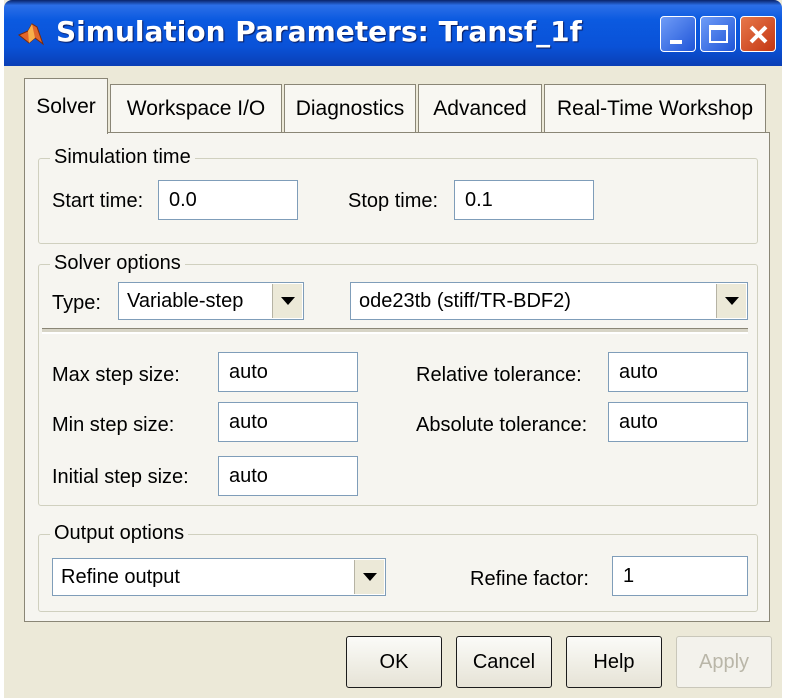 This screenshot has height=700, width=786. What do you see at coordinates (219, 577) in the screenshot?
I see `output-options-select: Refine output` at bounding box center [219, 577].